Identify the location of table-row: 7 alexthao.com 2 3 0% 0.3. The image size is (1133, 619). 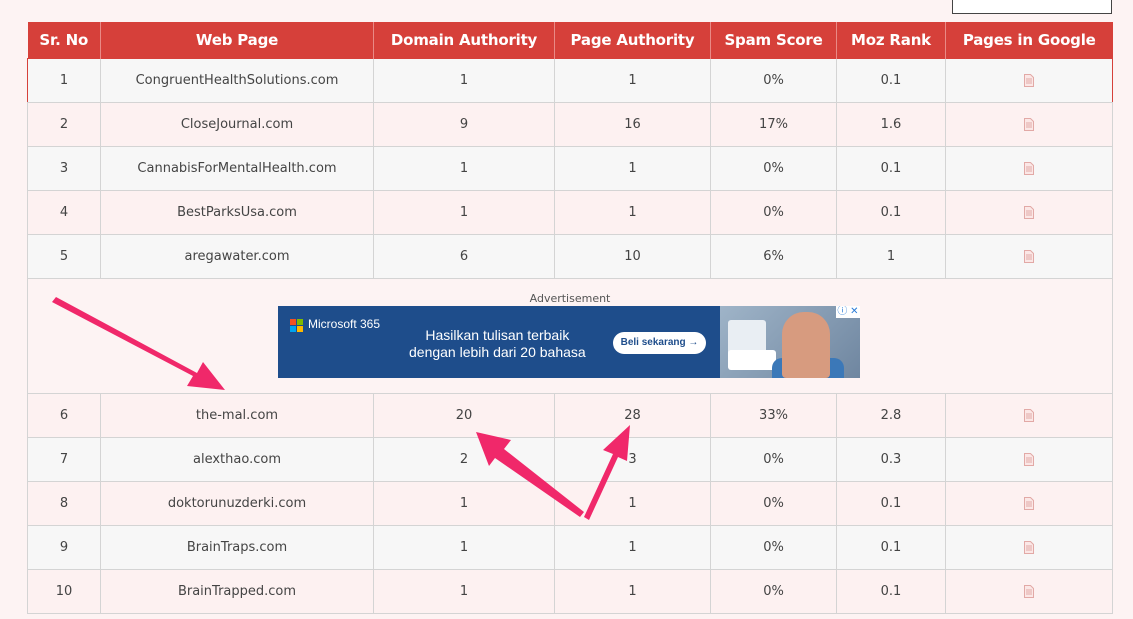
(570, 459).